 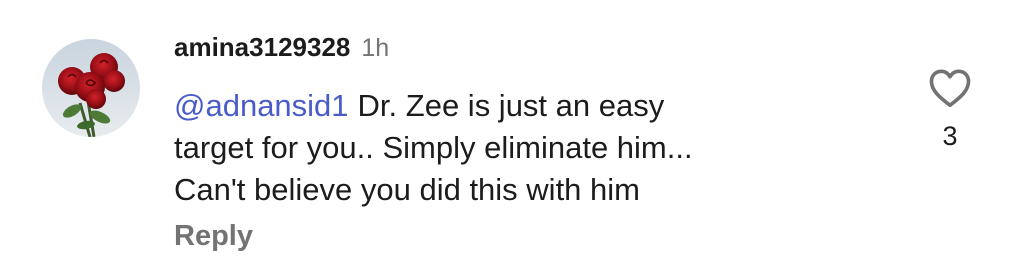 What do you see at coordinates (511, 105) in the screenshot?
I see `comment-line-text: Dr. Zee is just an easy` at bounding box center [511, 105].